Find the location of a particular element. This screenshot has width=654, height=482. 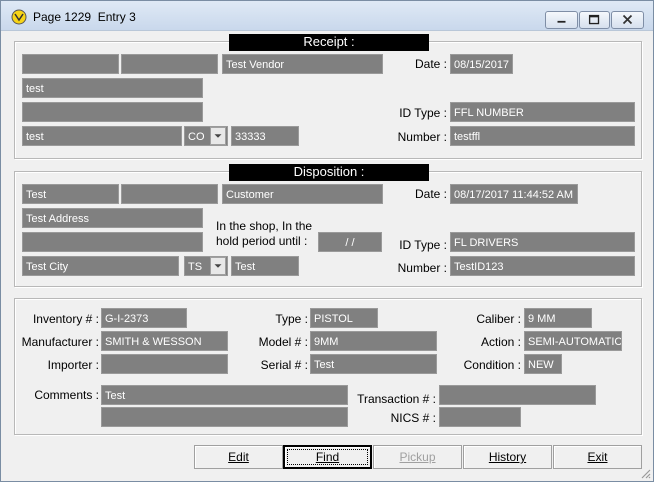

receipt-state-dropdown-button is located at coordinates (218, 136).